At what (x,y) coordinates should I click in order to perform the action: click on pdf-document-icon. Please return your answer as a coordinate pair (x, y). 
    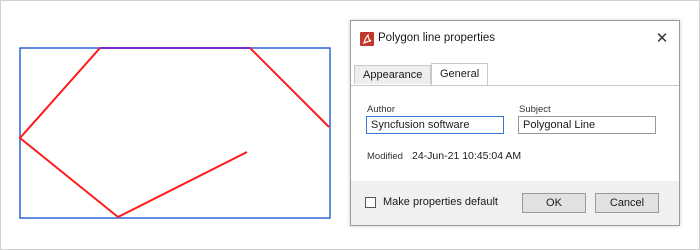
    Looking at the image, I should click on (367, 39).